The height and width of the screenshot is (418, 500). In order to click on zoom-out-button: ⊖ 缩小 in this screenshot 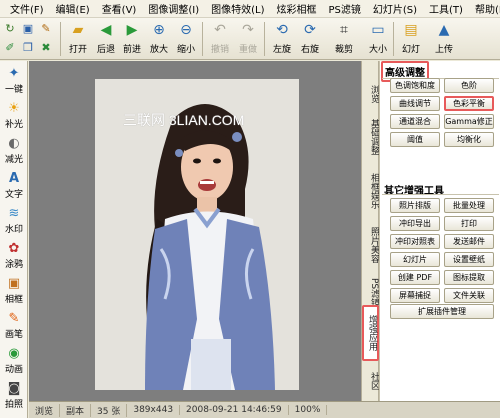, I will do `click(186, 39)`.